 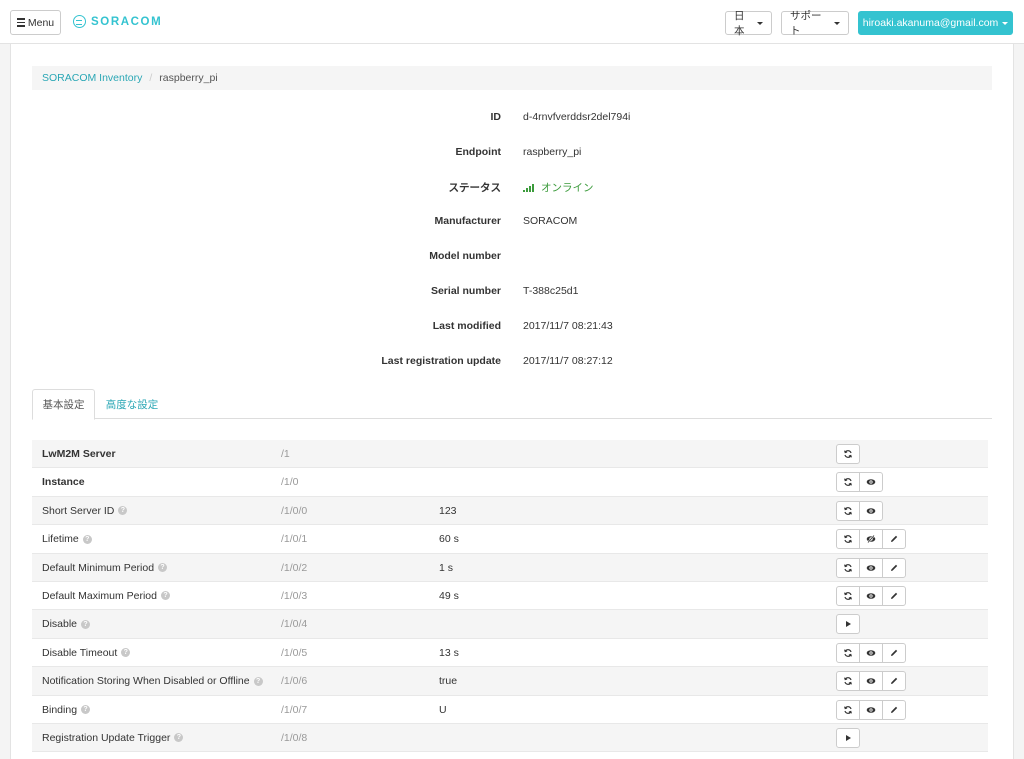 What do you see at coordinates (550, 221) in the screenshot?
I see `manufacturer-value: SORACOM` at bounding box center [550, 221].